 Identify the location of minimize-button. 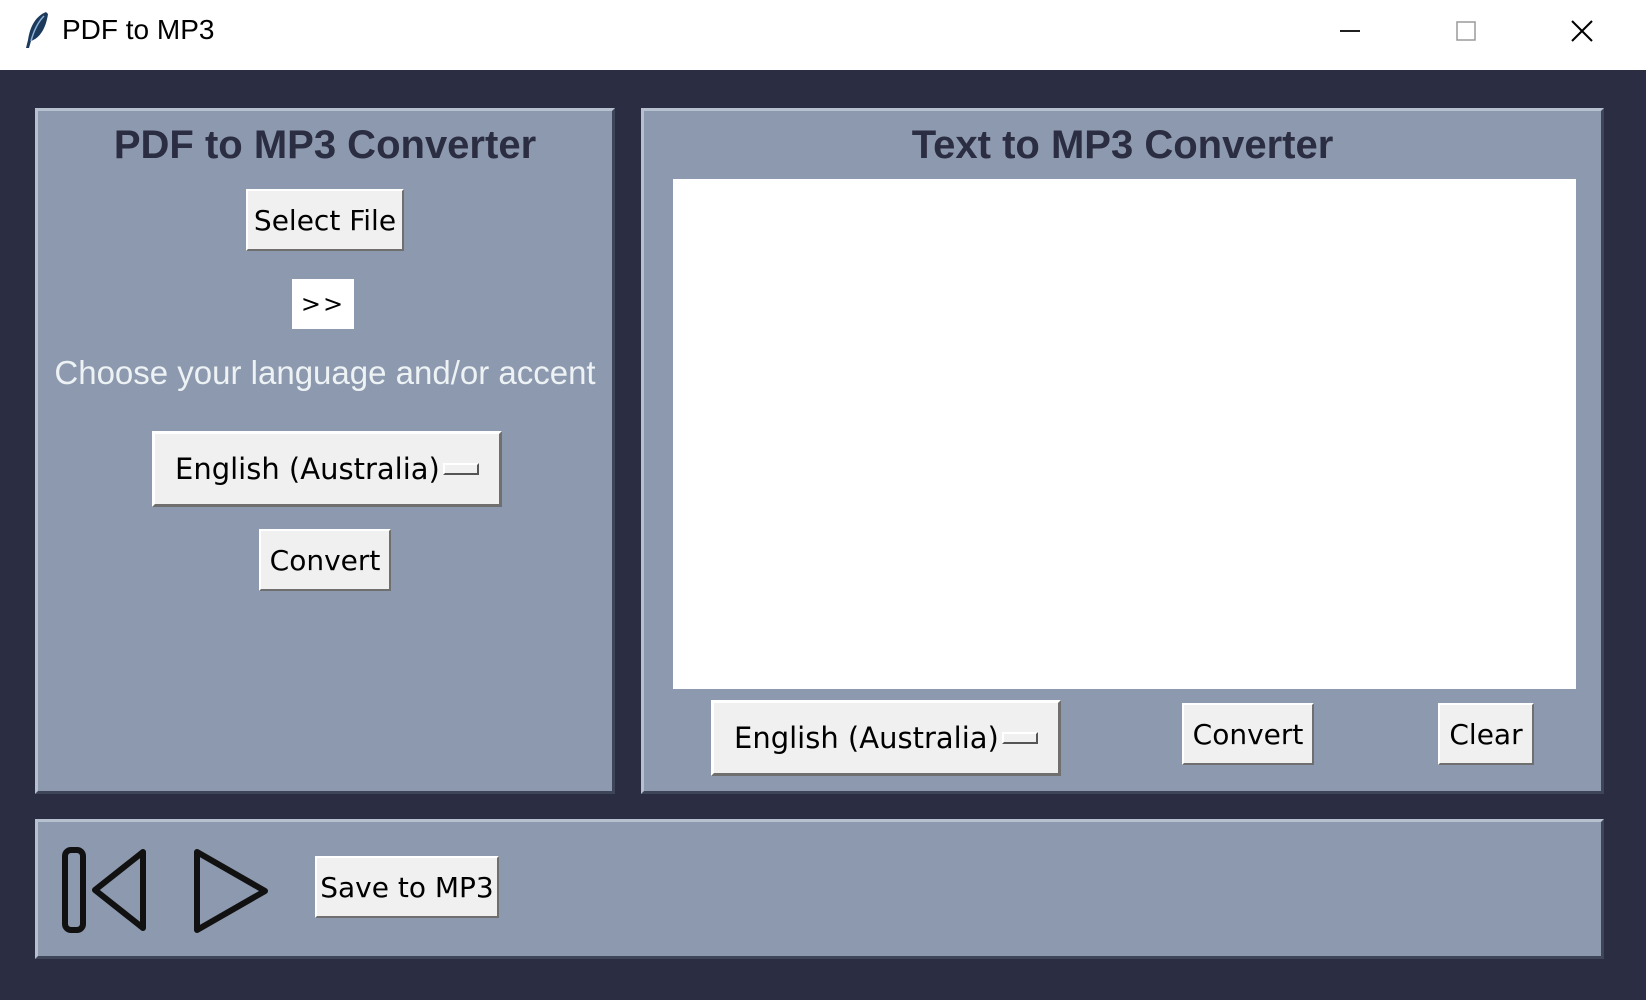
(1350, 31).